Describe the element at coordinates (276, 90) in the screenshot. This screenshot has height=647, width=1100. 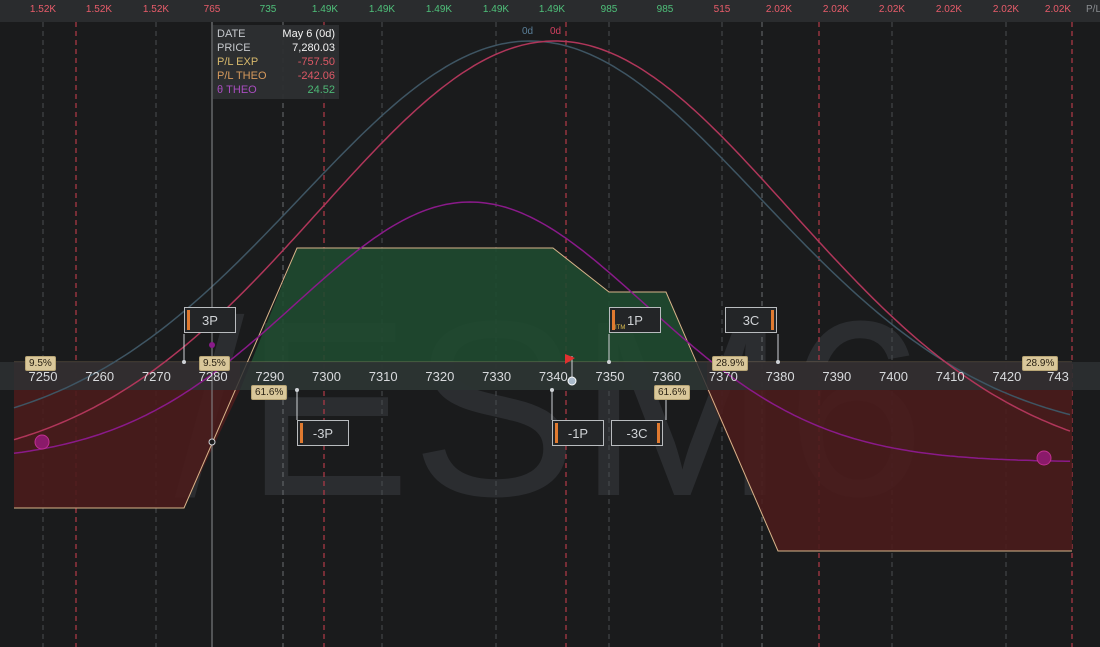
I see `tooltip-row: θ THEO 24.52` at that location.